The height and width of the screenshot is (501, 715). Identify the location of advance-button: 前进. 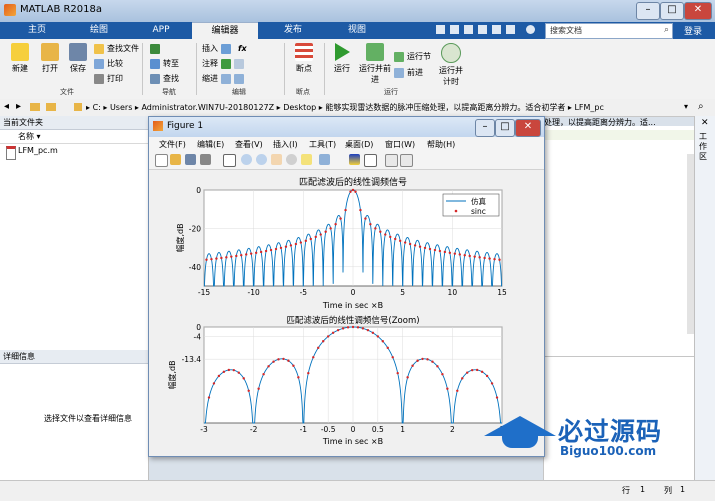
(408, 73).